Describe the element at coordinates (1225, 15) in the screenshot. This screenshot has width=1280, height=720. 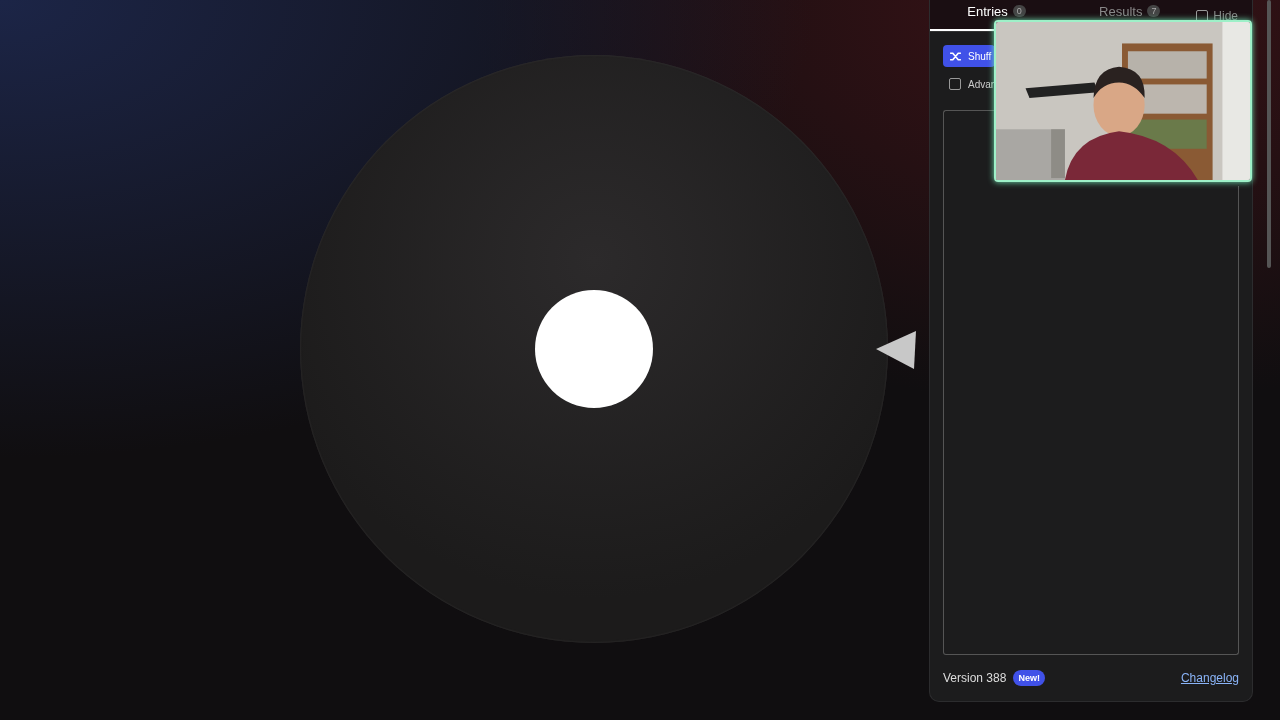
I see `hide-label: Hide` at that location.